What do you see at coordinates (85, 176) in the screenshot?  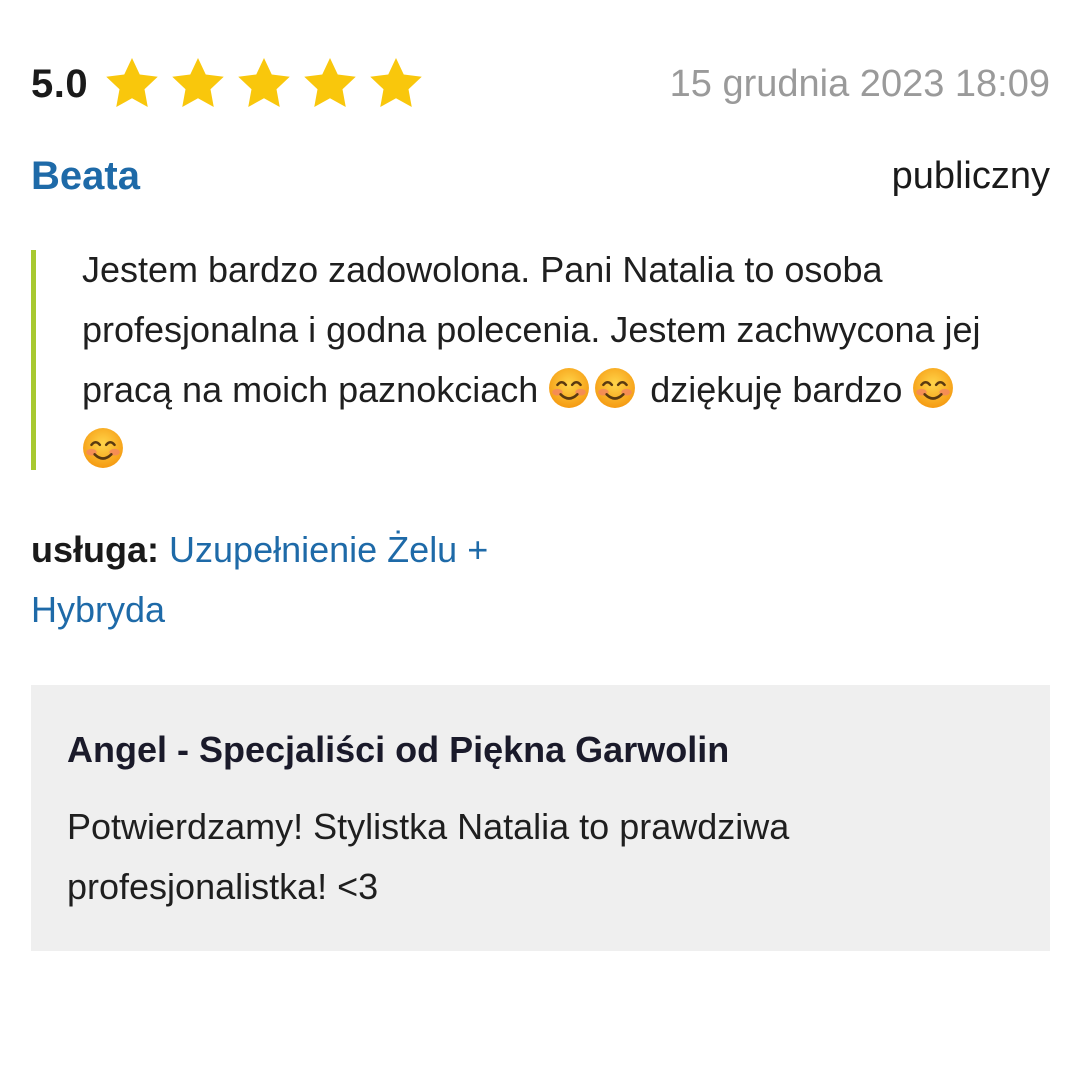 I see `review-author: Beata` at bounding box center [85, 176].